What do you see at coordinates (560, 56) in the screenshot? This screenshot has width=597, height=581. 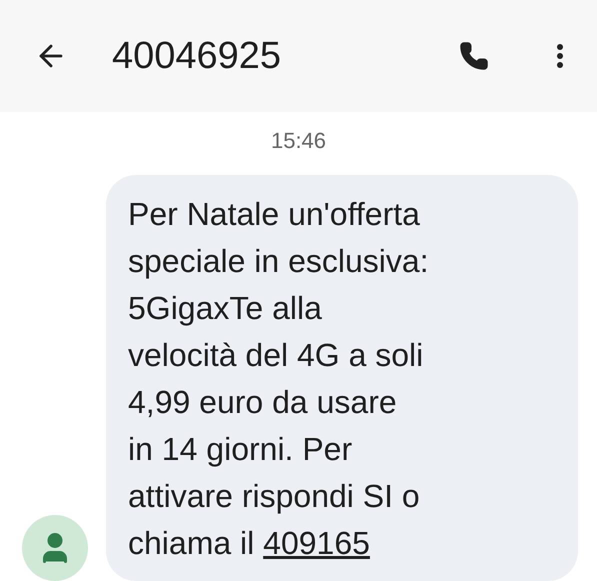 I see `more-icon` at bounding box center [560, 56].